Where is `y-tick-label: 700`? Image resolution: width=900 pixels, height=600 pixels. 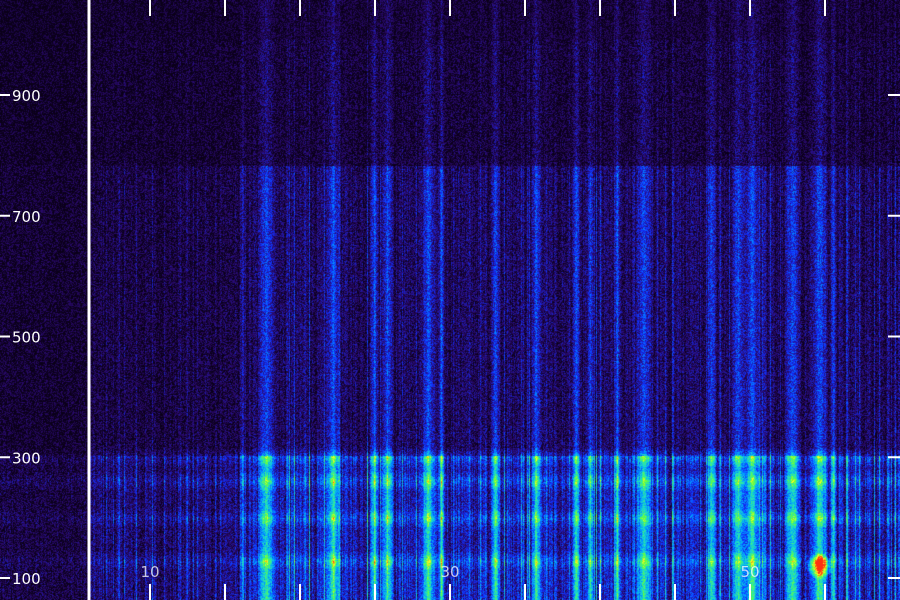 y-tick-label: 700 is located at coordinates (26, 217).